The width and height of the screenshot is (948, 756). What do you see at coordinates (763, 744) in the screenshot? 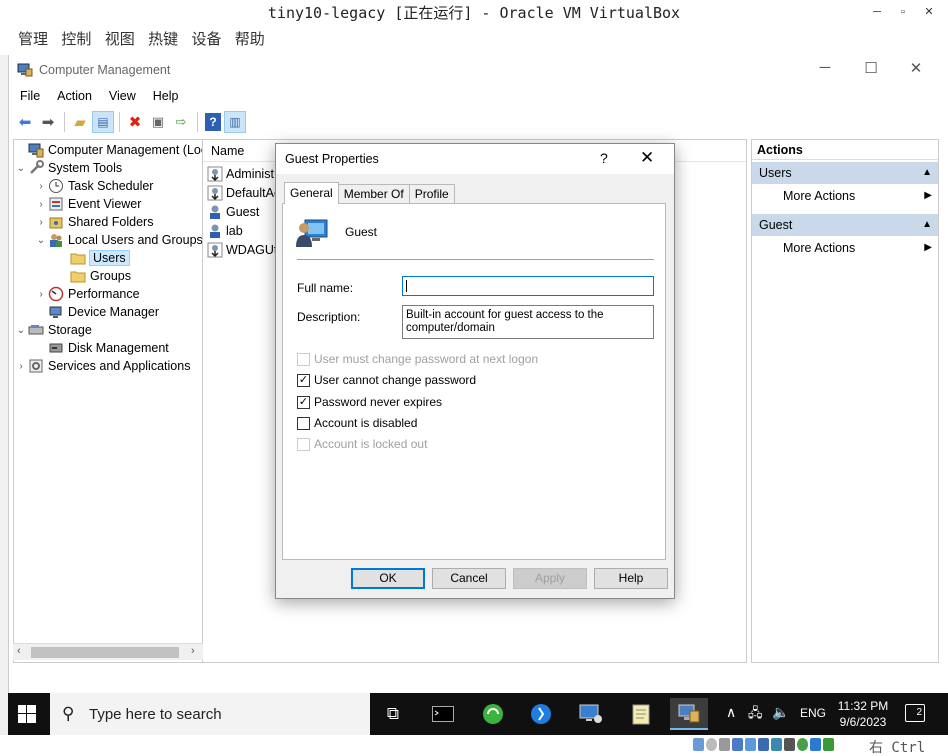
I see `shared-folders-icon` at bounding box center [763, 744].